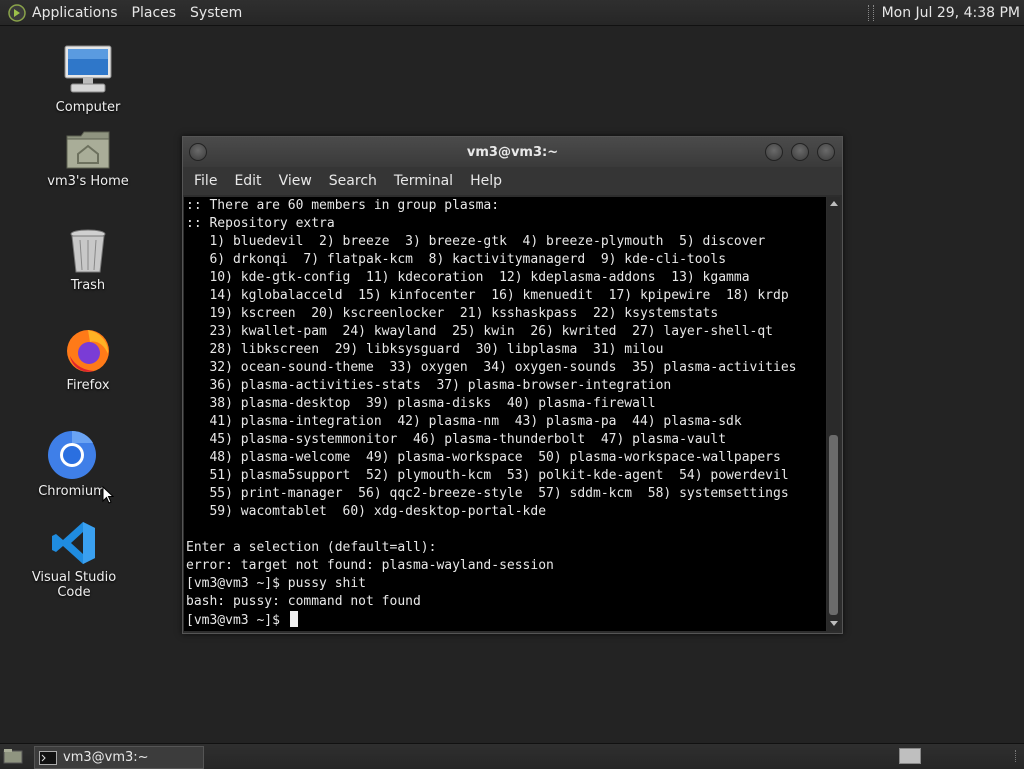 The width and height of the screenshot is (1024, 769). What do you see at coordinates (106, 757) in the screenshot?
I see `taskbar-item-label: vm3@vm3:~` at bounding box center [106, 757].